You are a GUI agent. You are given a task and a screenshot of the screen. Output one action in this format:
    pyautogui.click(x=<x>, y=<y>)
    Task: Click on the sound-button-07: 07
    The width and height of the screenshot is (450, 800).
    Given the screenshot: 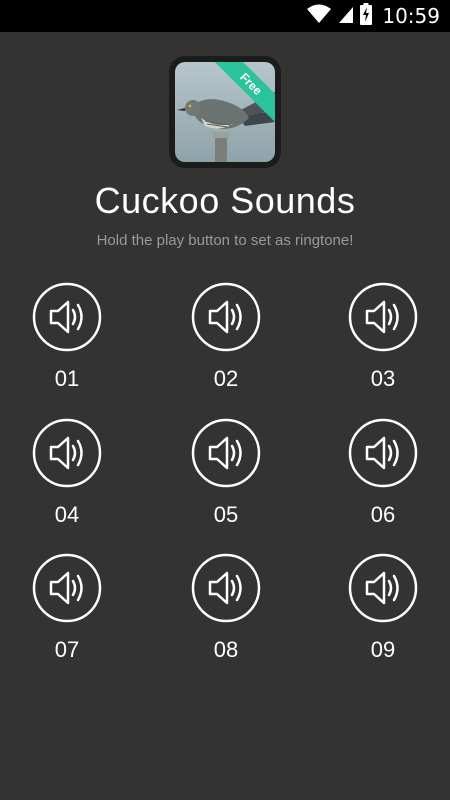 What is the action you would take?
    pyautogui.click(x=67, y=608)
    